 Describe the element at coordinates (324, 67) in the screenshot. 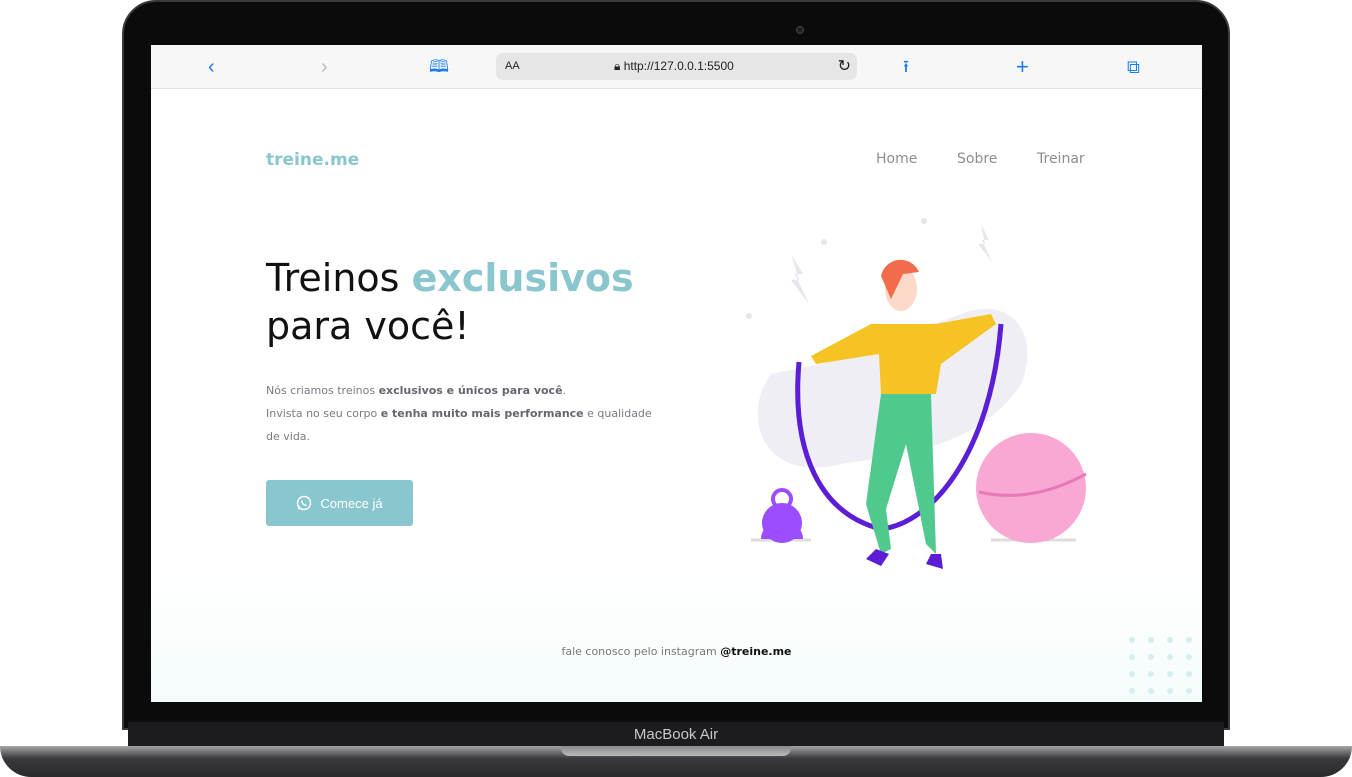

I see `chevron-right-icon: ›` at that location.